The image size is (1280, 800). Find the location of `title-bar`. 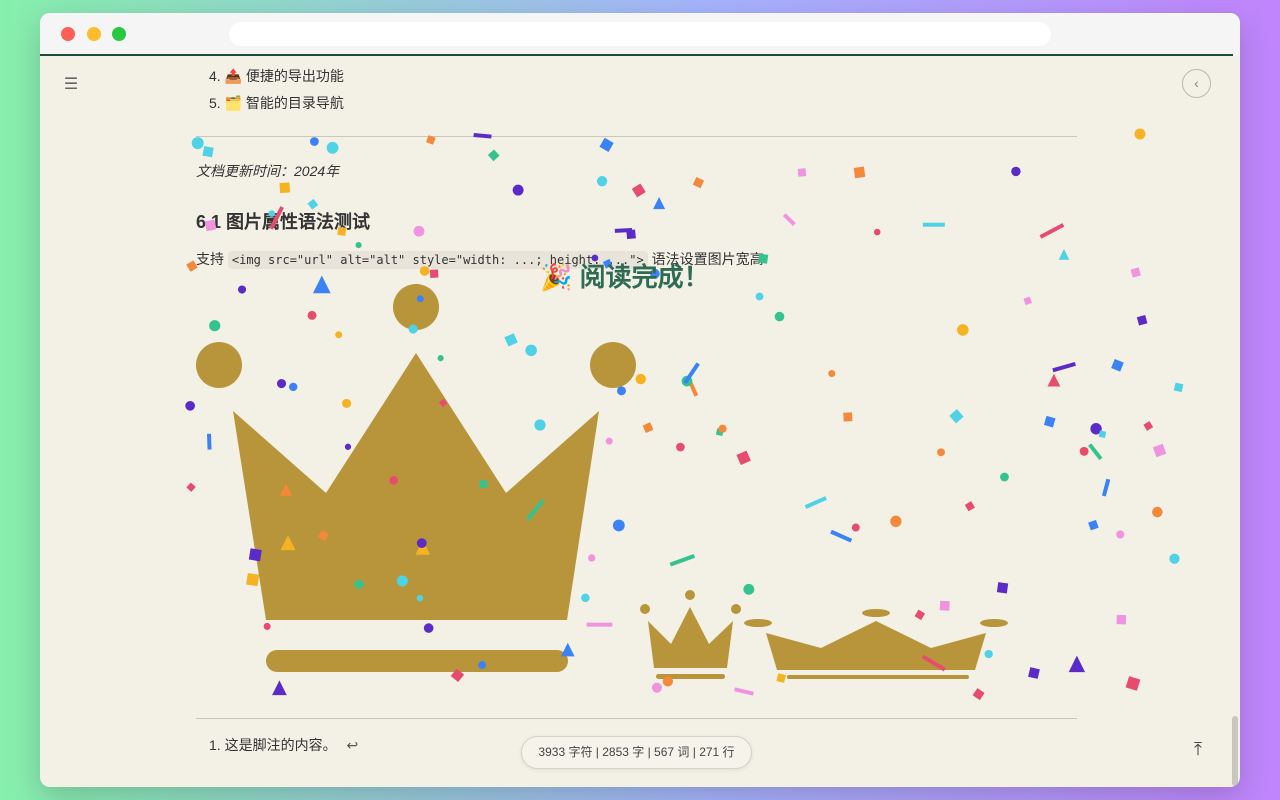

title-bar is located at coordinates (640, 34).